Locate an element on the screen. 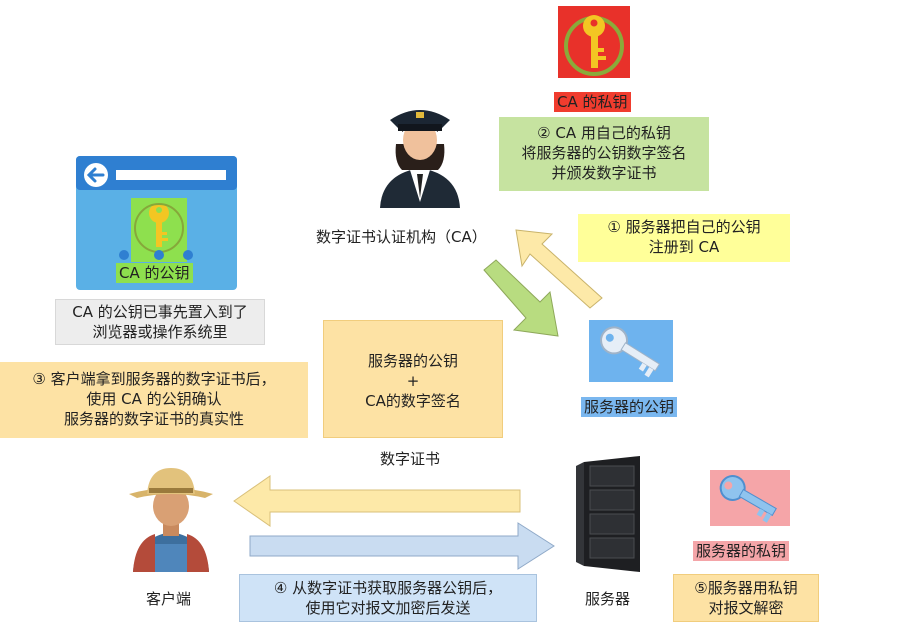  officer-icon is located at coordinates (420, 155).